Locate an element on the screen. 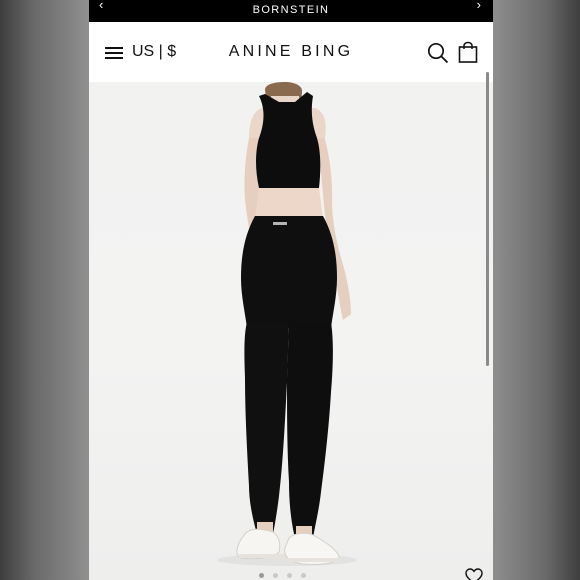  search-icon is located at coordinates (438, 53).